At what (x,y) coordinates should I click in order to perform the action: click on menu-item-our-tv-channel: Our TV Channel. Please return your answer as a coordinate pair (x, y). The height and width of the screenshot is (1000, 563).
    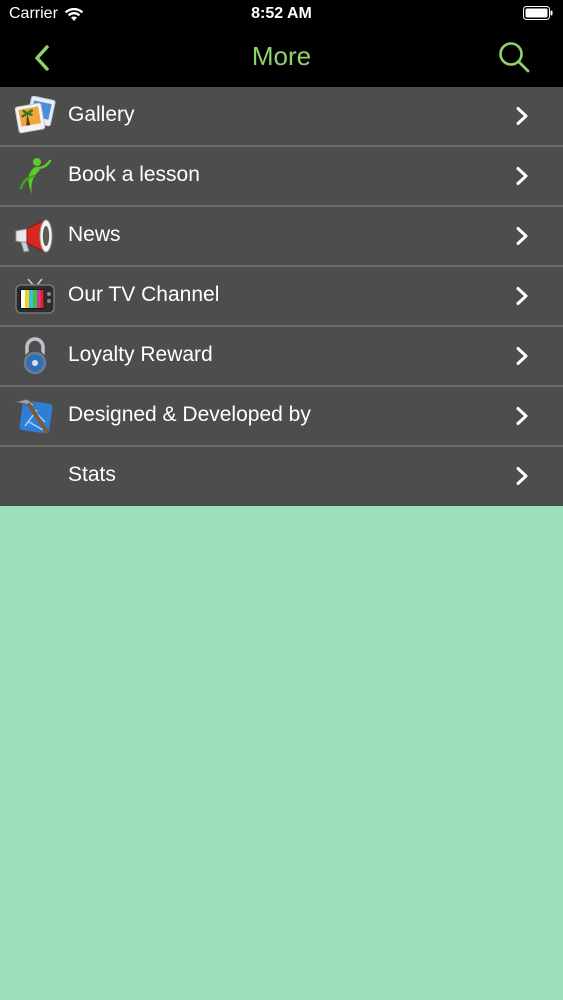
    Looking at the image, I should click on (281, 297).